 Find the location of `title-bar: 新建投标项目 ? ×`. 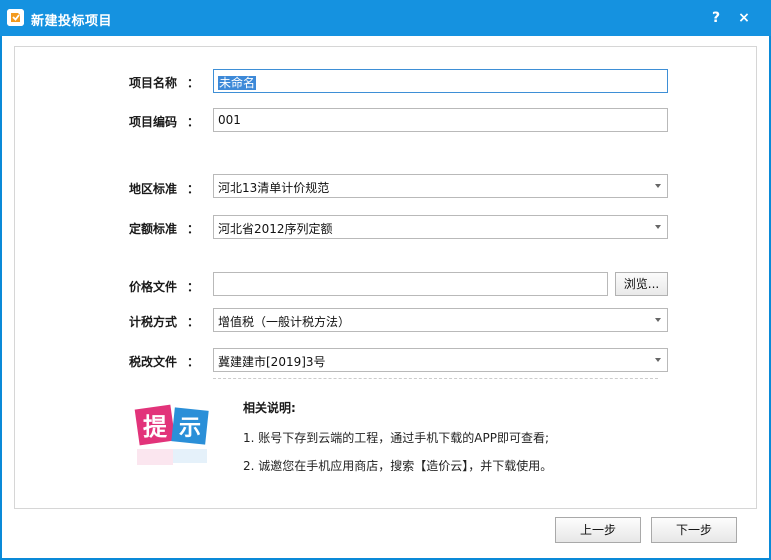

title-bar: 新建投标项目 ? × is located at coordinates (385, 18).